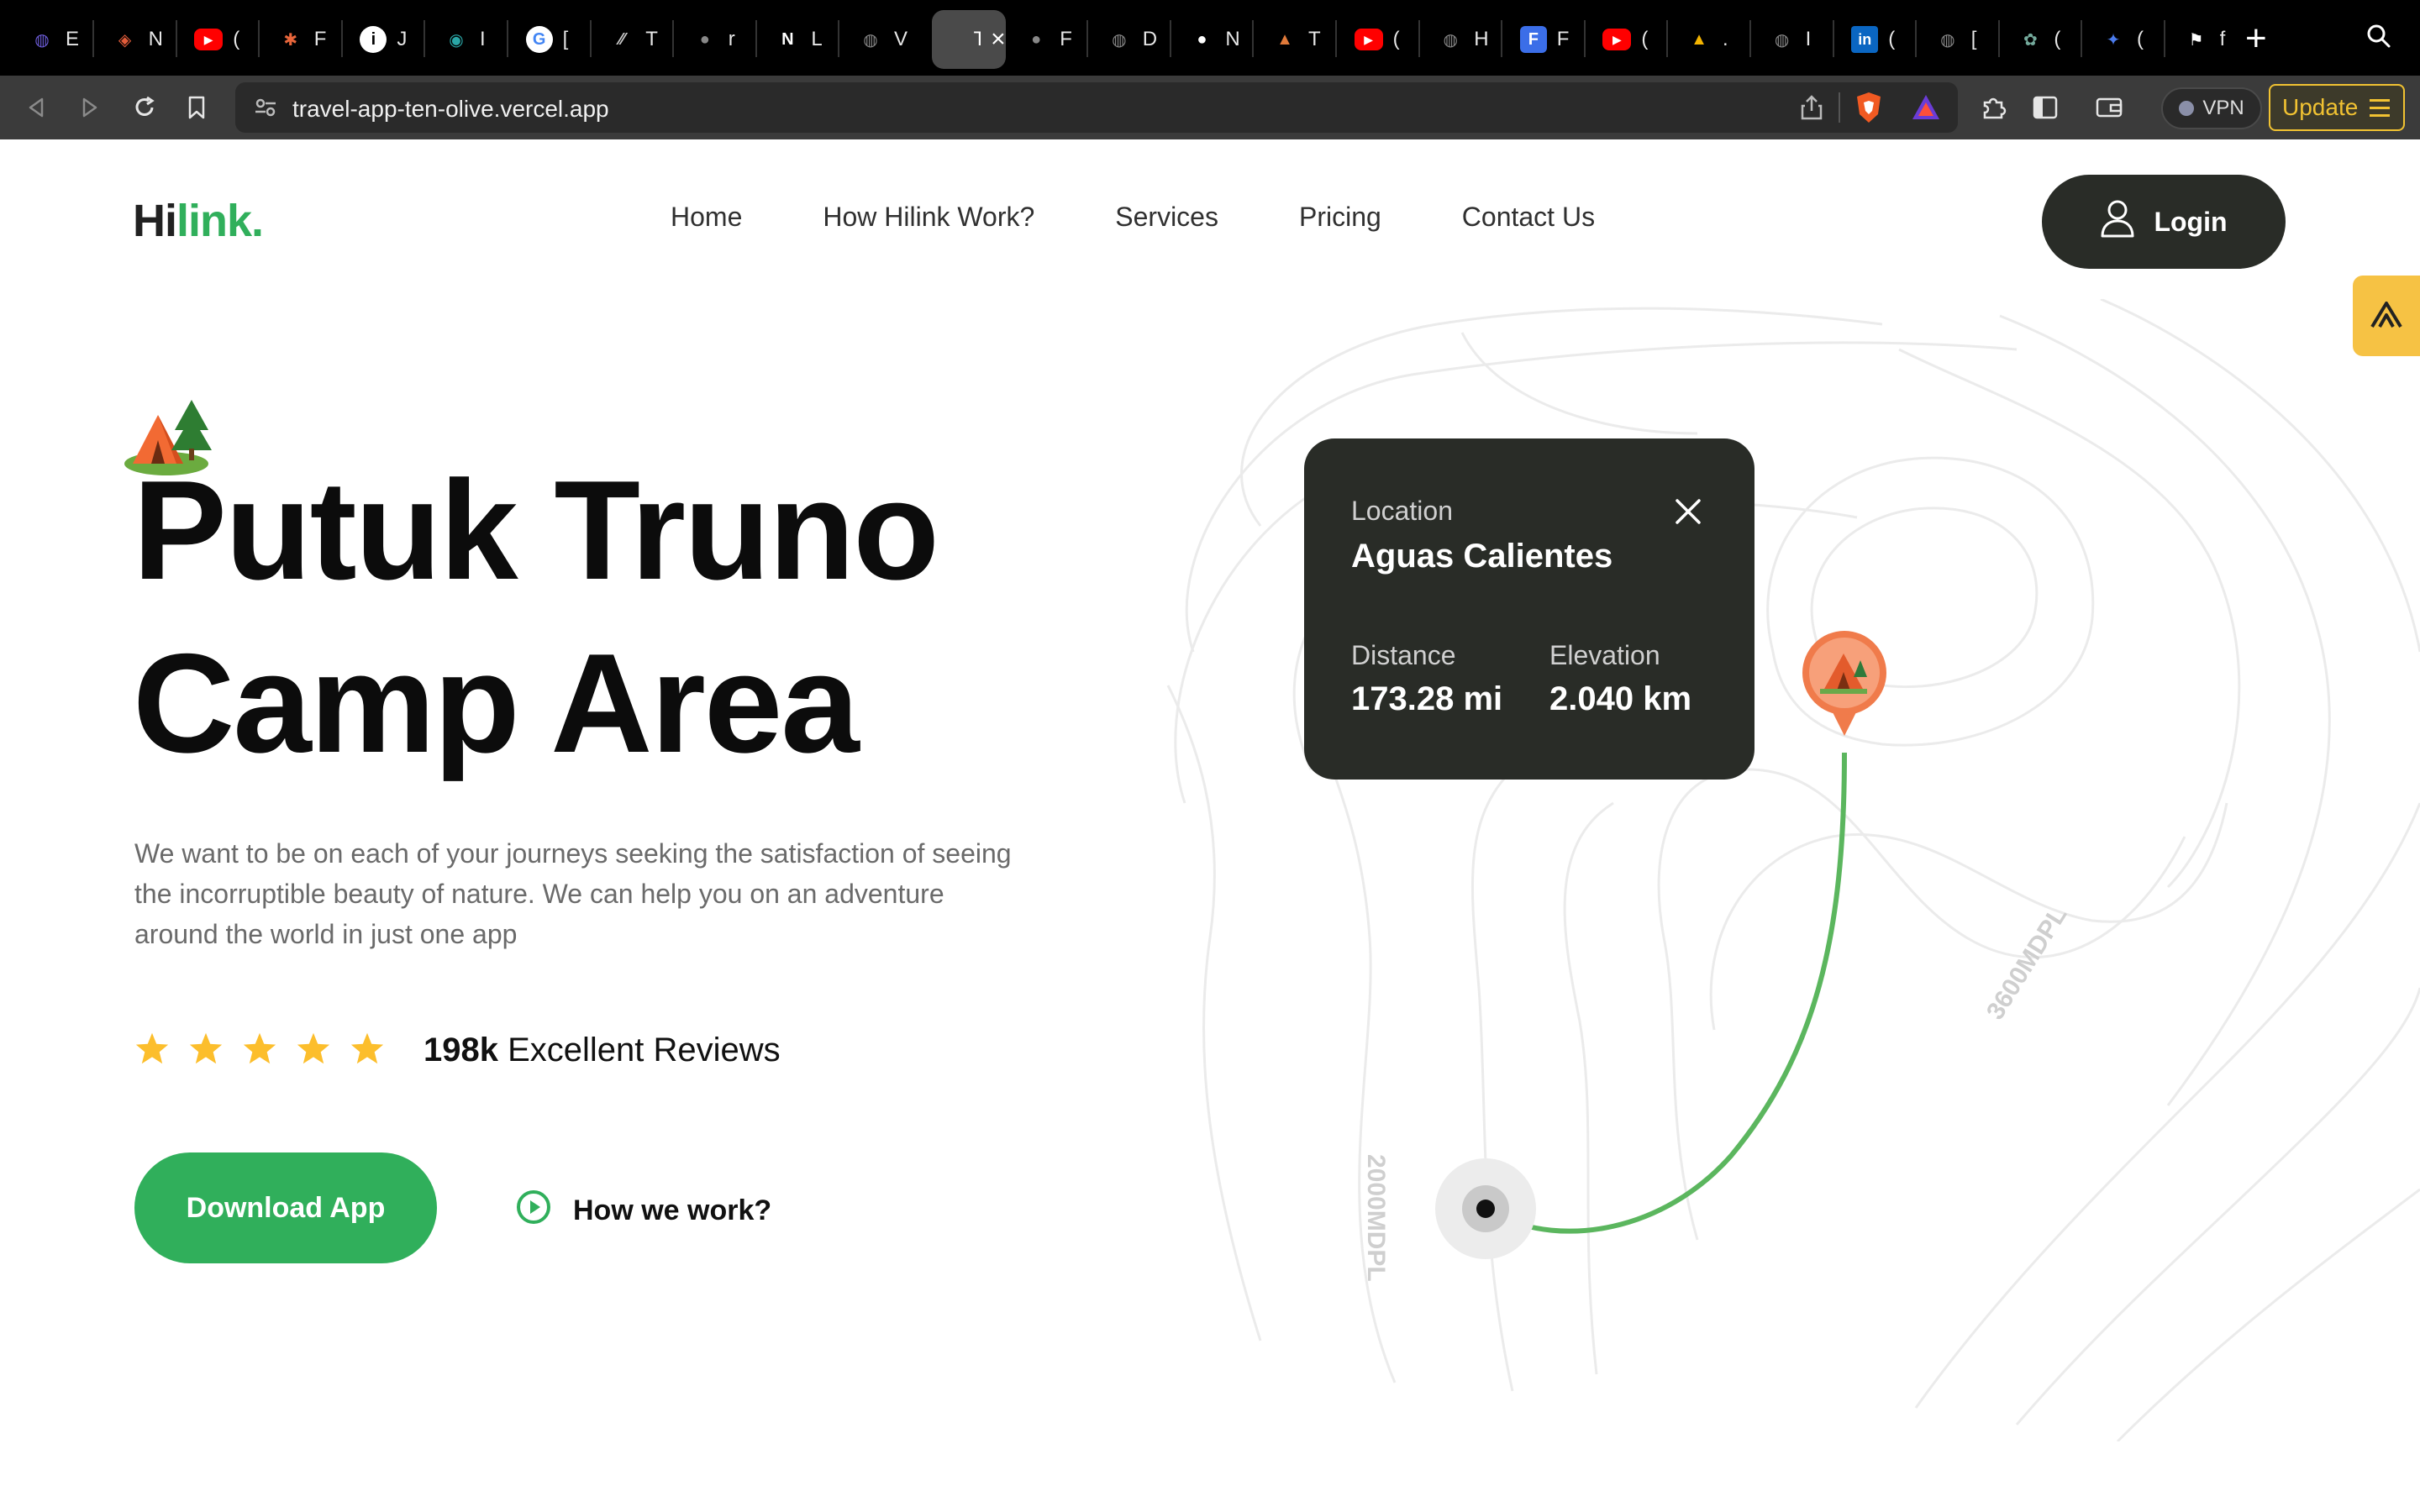 Image resolution: width=2420 pixels, height=1512 pixels. I want to click on download-app-button: Download App, so click(285, 1207).